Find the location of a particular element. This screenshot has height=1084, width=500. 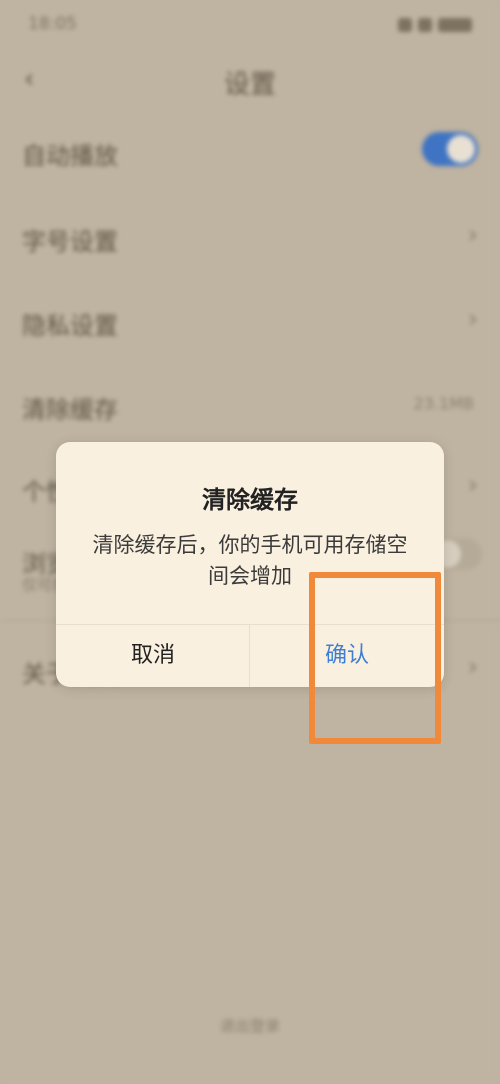

settings-row-font: 字号设置 › is located at coordinates (250, 238).